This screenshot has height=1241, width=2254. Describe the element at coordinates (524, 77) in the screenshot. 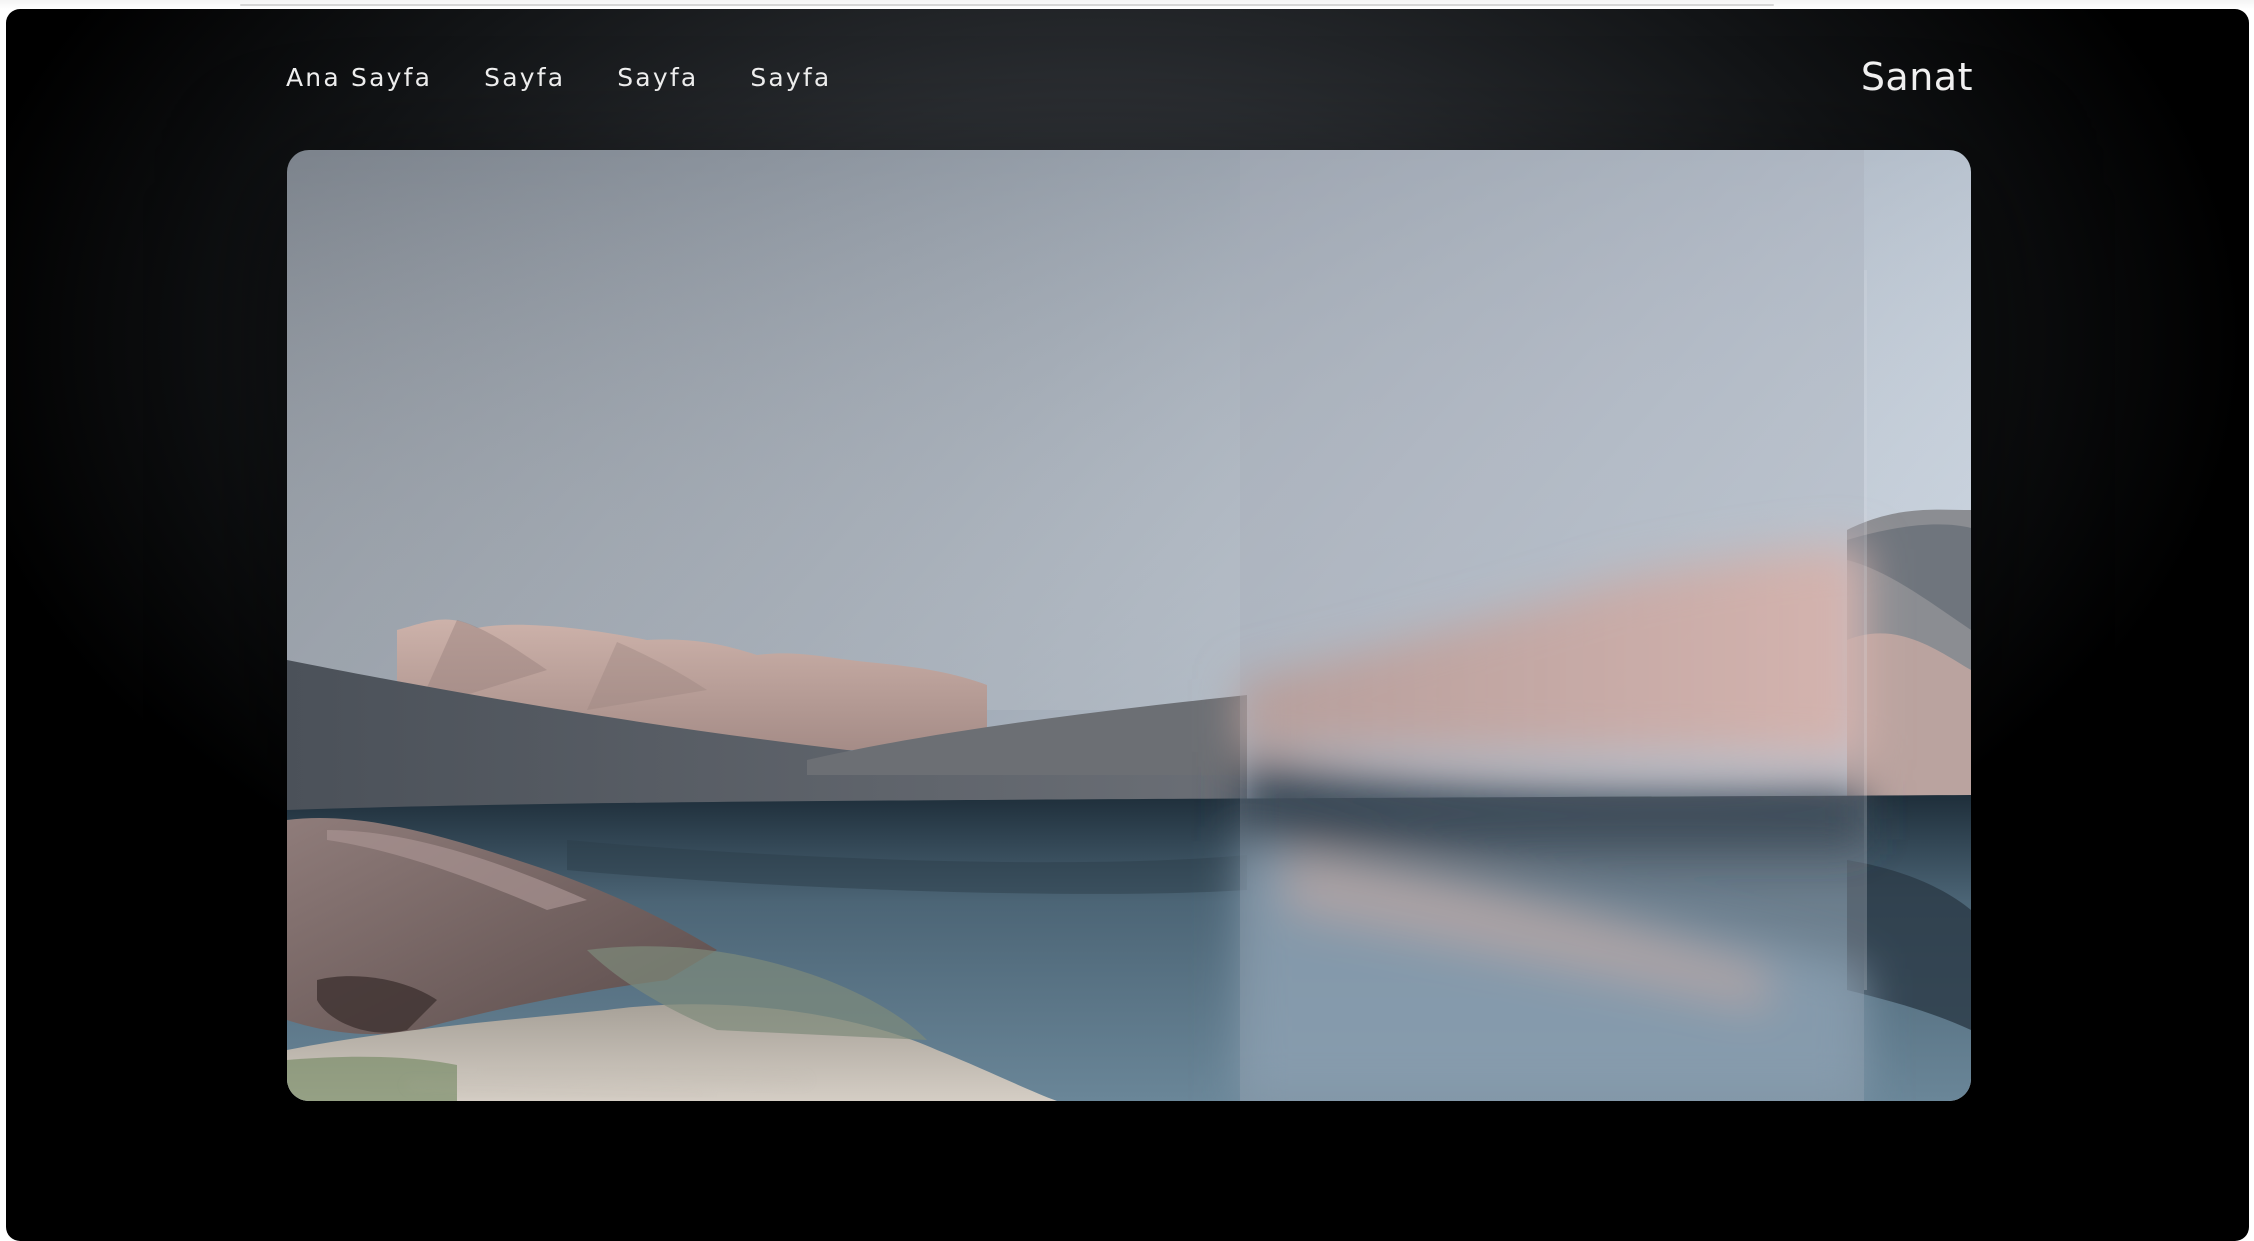

I see `nav-link-page-1: Sayfa` at that location.